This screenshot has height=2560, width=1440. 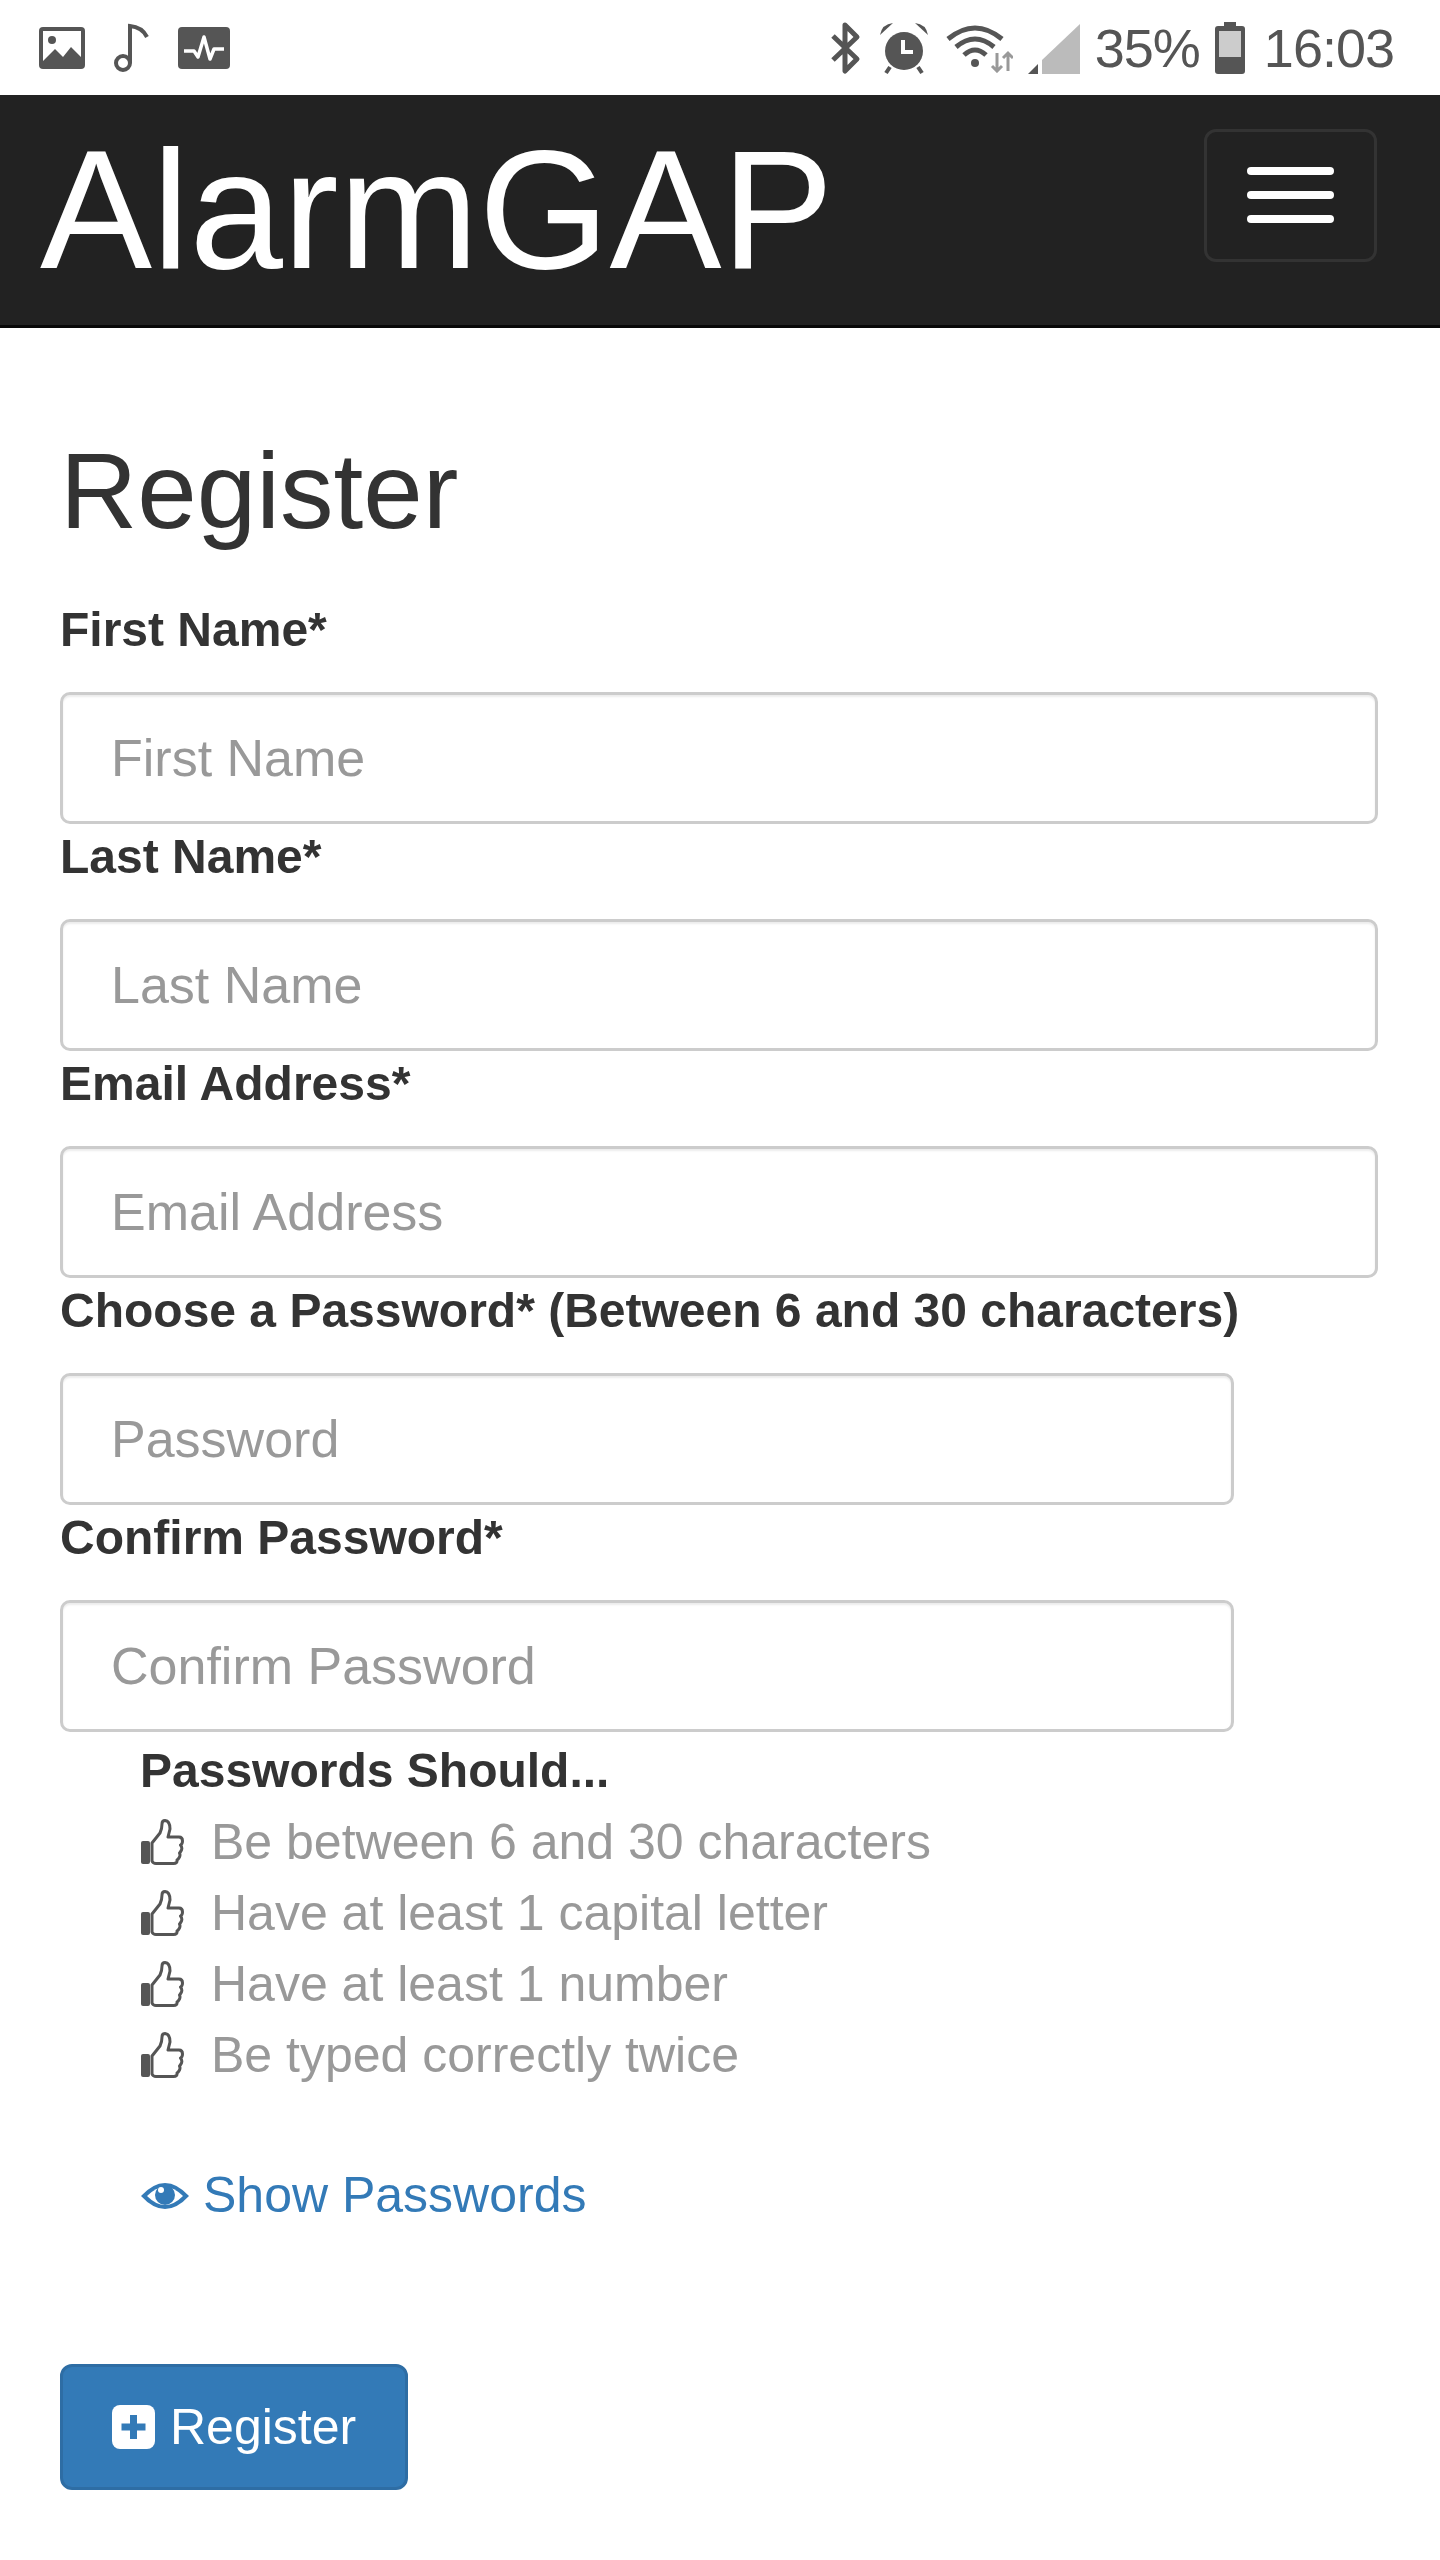 I want to click on page-title: Register, so click(x=260, y=491).